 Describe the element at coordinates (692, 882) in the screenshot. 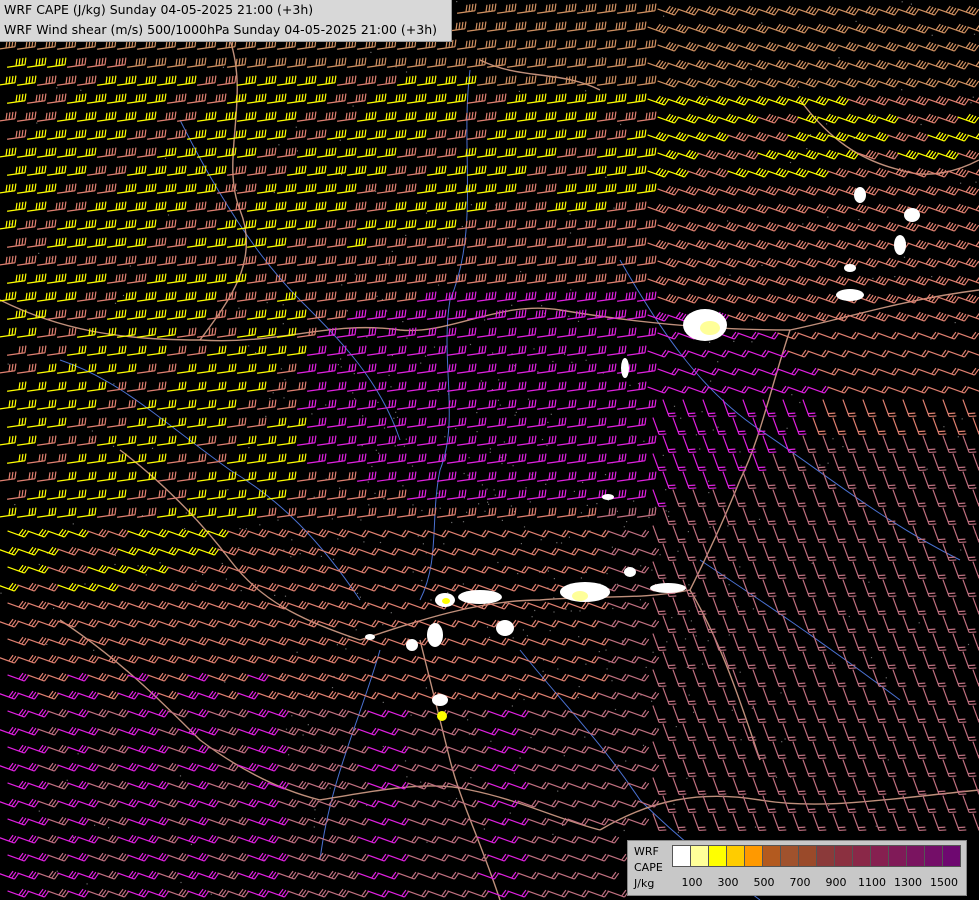

I see `legend-tick-label: 100` at that location.